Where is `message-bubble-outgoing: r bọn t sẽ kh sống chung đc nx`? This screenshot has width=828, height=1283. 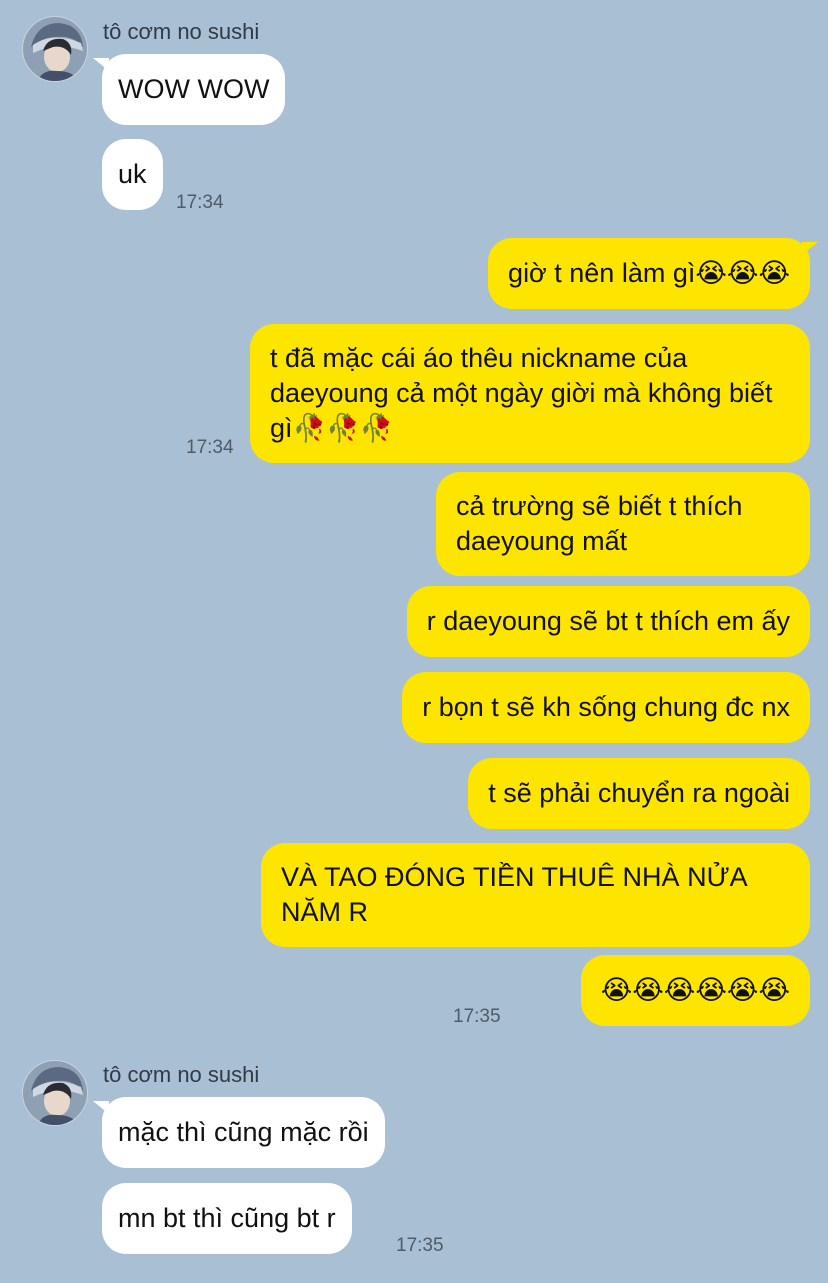
message-bubble-outgoing: r bọn t sẽ kh sống chung đc nx is located at coordinates (606, 707).